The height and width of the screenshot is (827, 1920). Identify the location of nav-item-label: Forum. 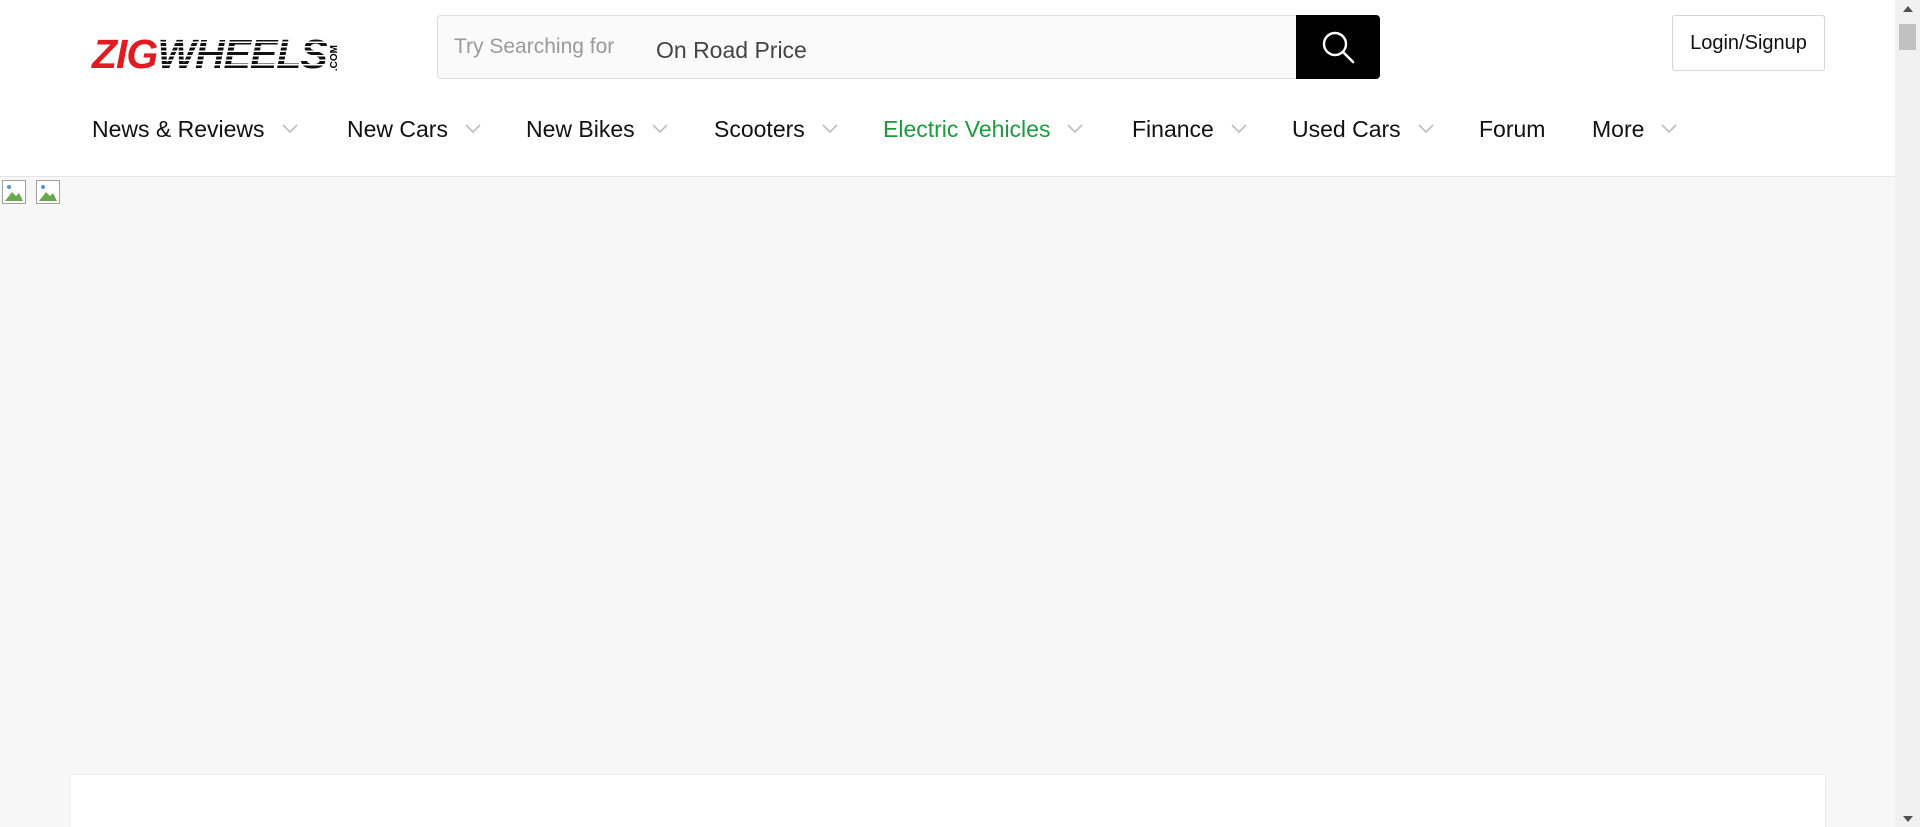
(1512, 128).